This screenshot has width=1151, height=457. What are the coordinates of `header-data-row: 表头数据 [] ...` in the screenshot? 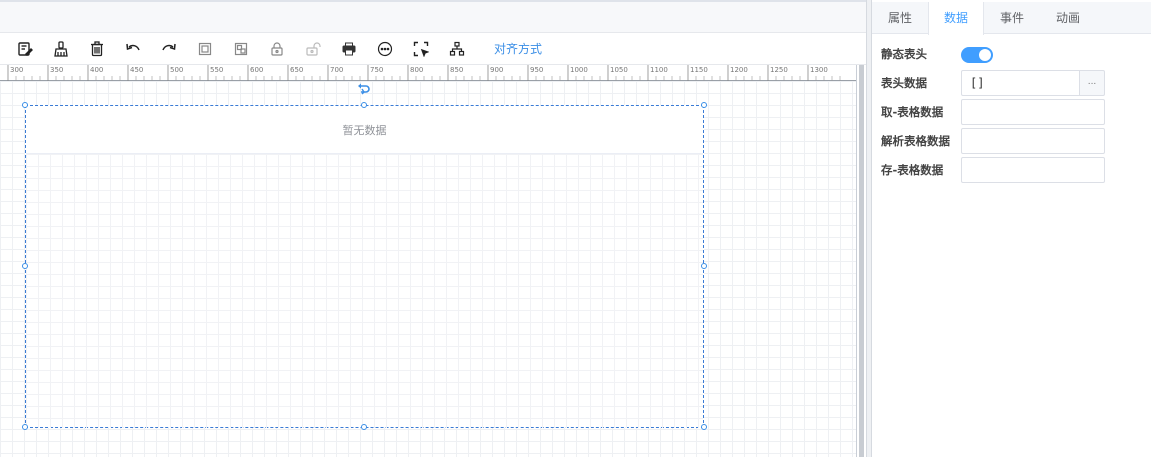 It's located at (1011, 83).